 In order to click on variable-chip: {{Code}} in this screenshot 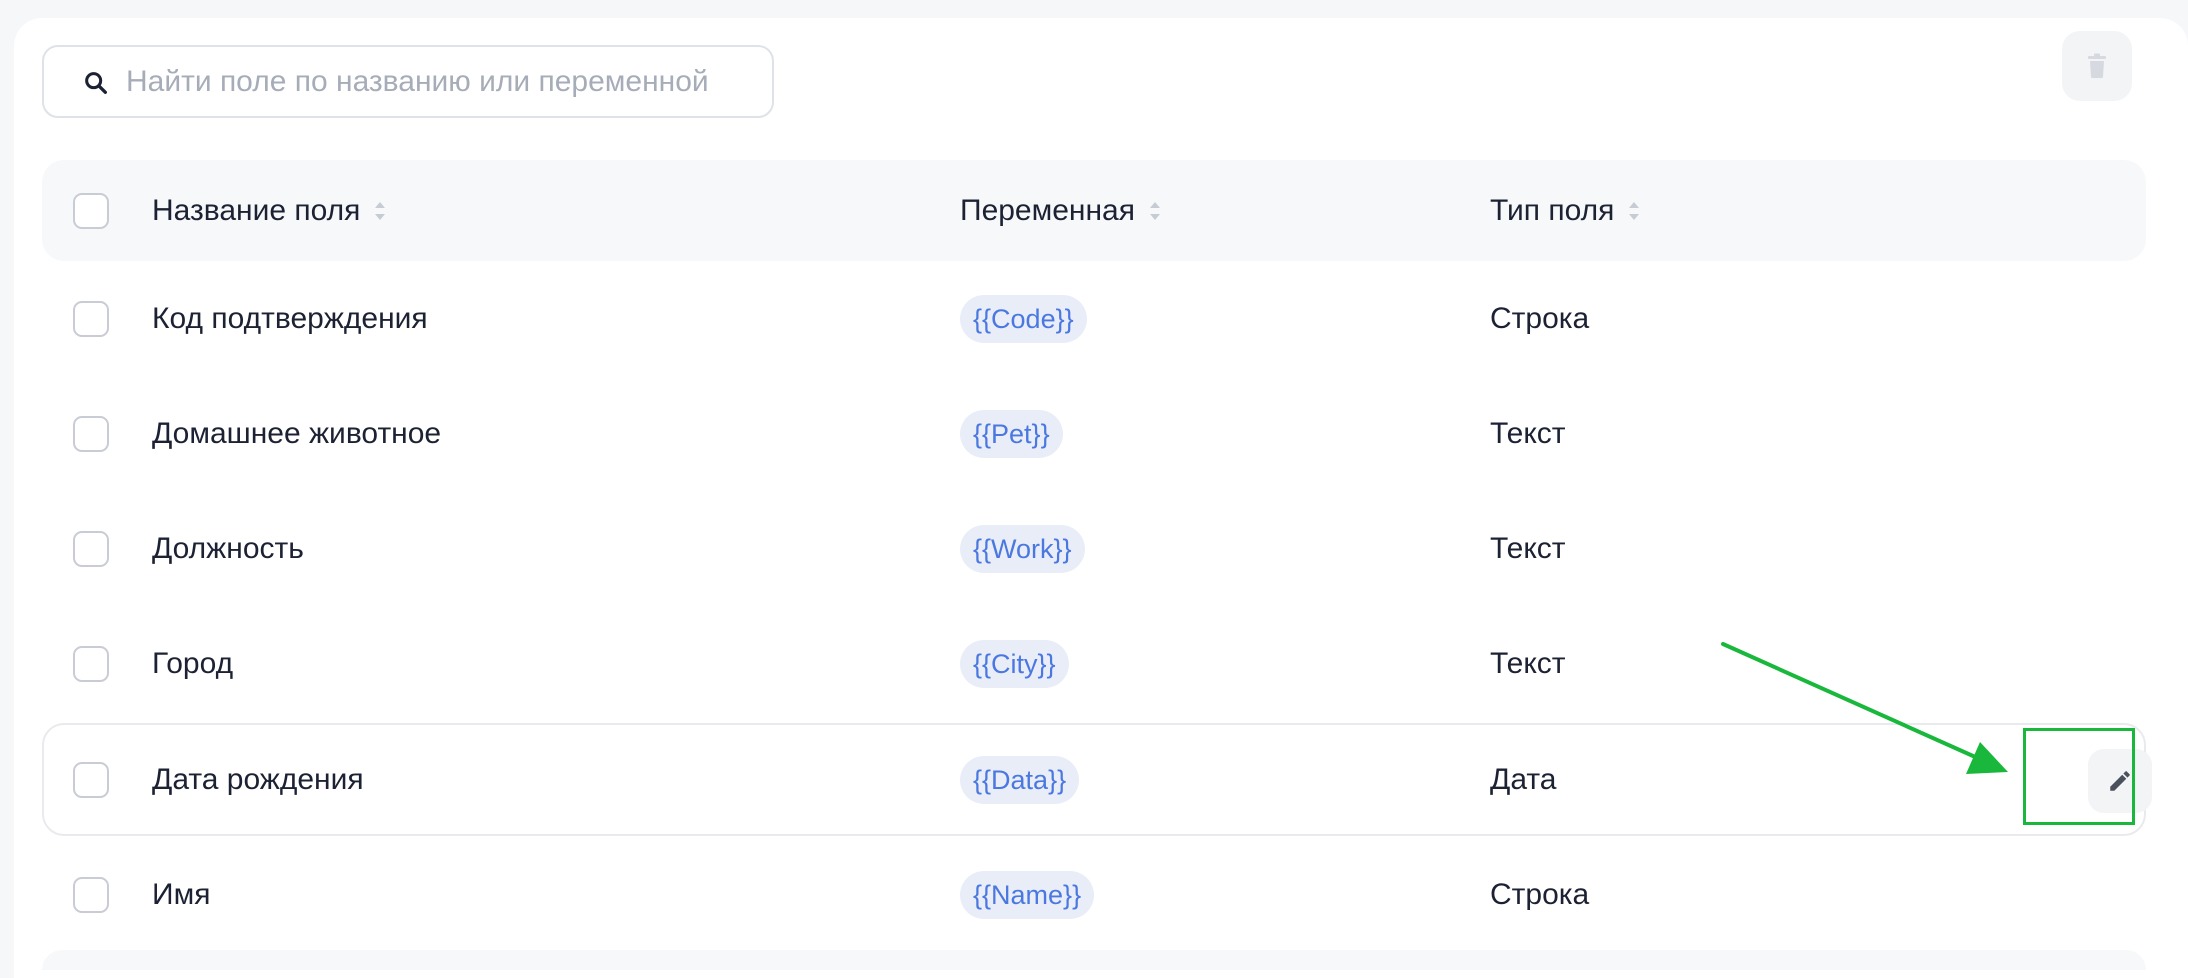, I will do `click(1023, 318)`.